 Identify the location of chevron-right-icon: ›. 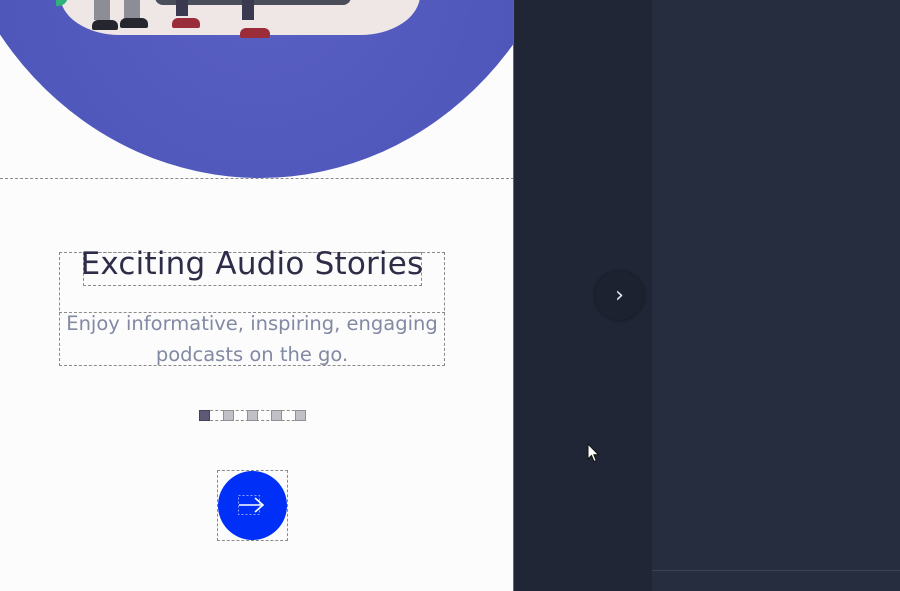
(619, 295).